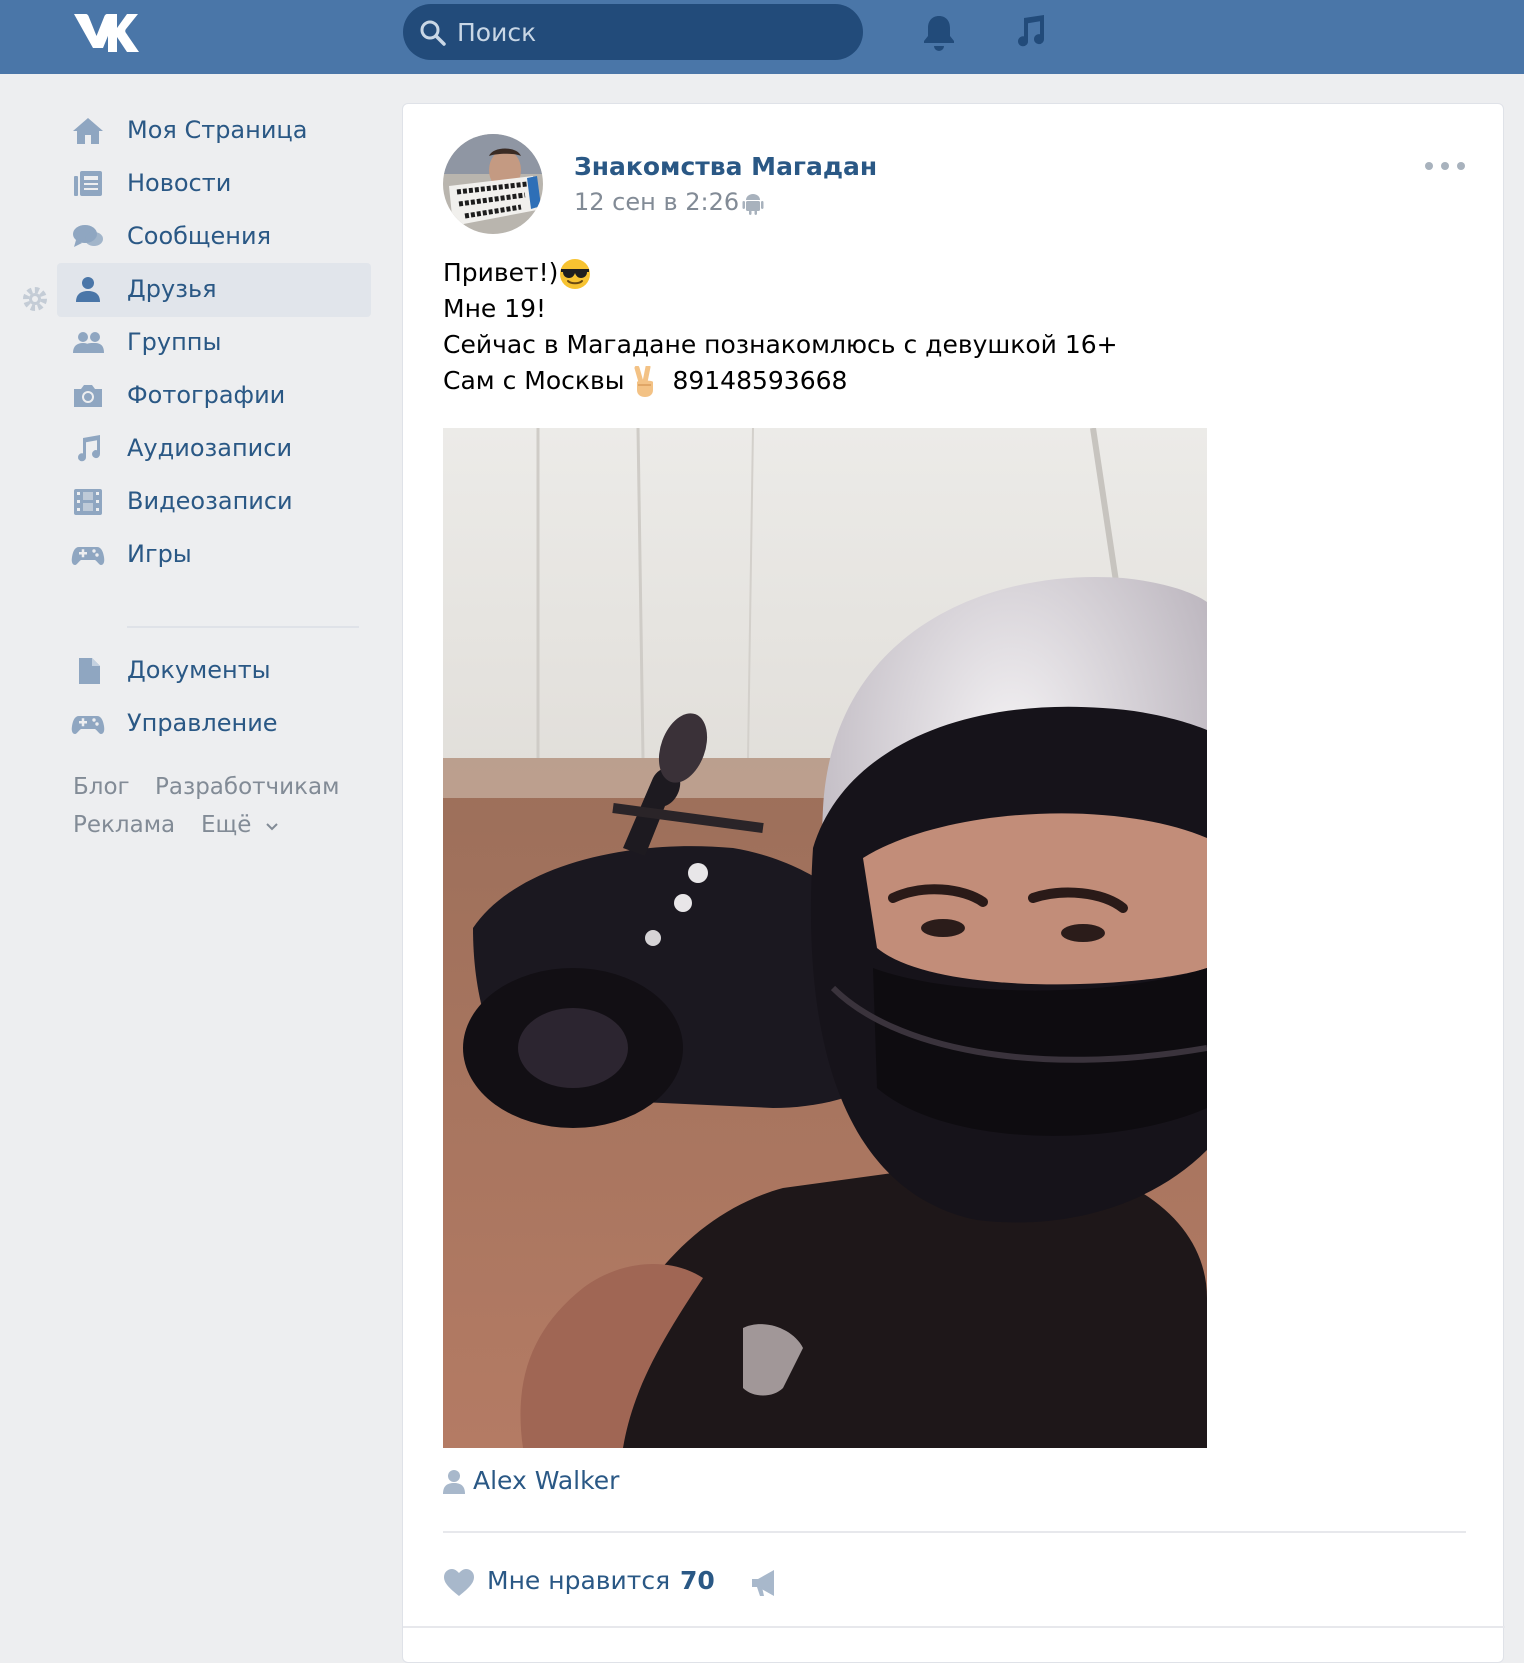  Describe the element at coordinates (765, 1583) in the screenshot. I see `share-megaphone-icon` at that location.